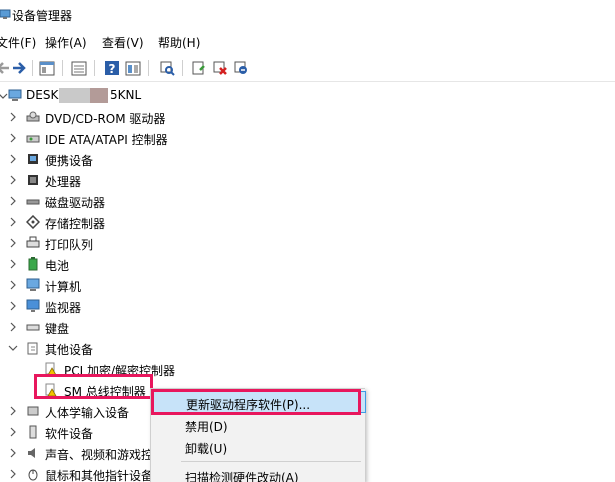 This screenshot has width=615, height=482. Describe the element at coordinates (19, 68) in the screenshot. I see `forward-icon` at that location.